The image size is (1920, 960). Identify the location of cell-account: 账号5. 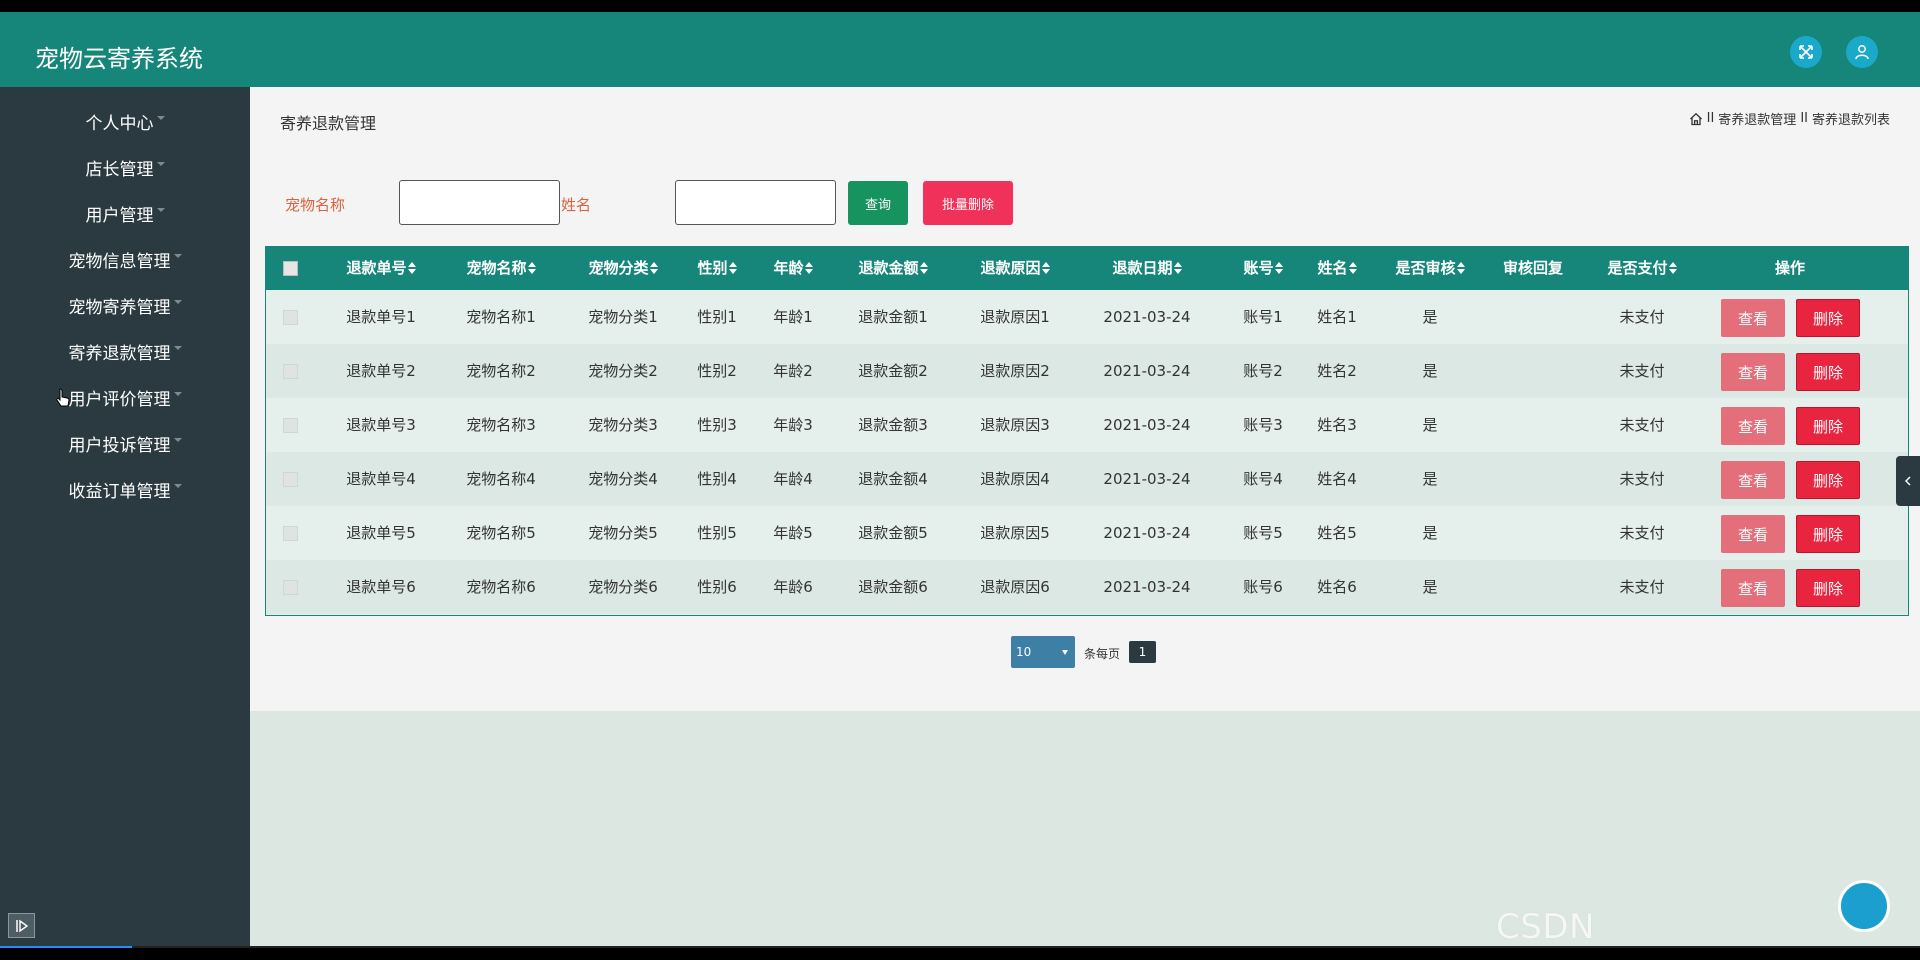
(1263, 533).